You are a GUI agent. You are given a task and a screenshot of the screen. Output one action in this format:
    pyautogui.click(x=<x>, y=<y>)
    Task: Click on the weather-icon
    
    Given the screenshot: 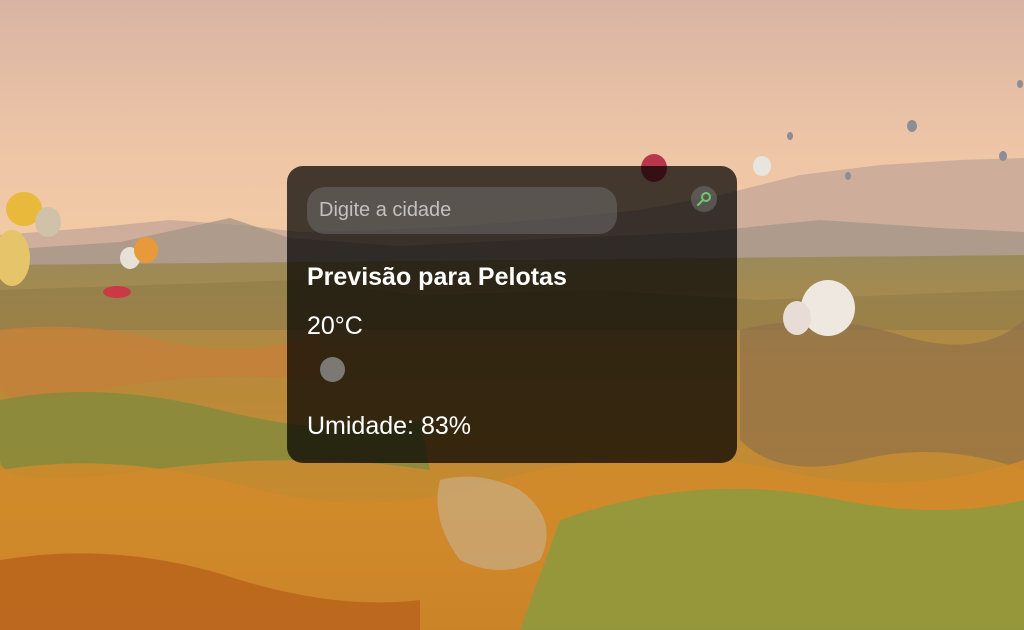 What is the action you would take?
    pyautogui.click(x=332, y=369)
    